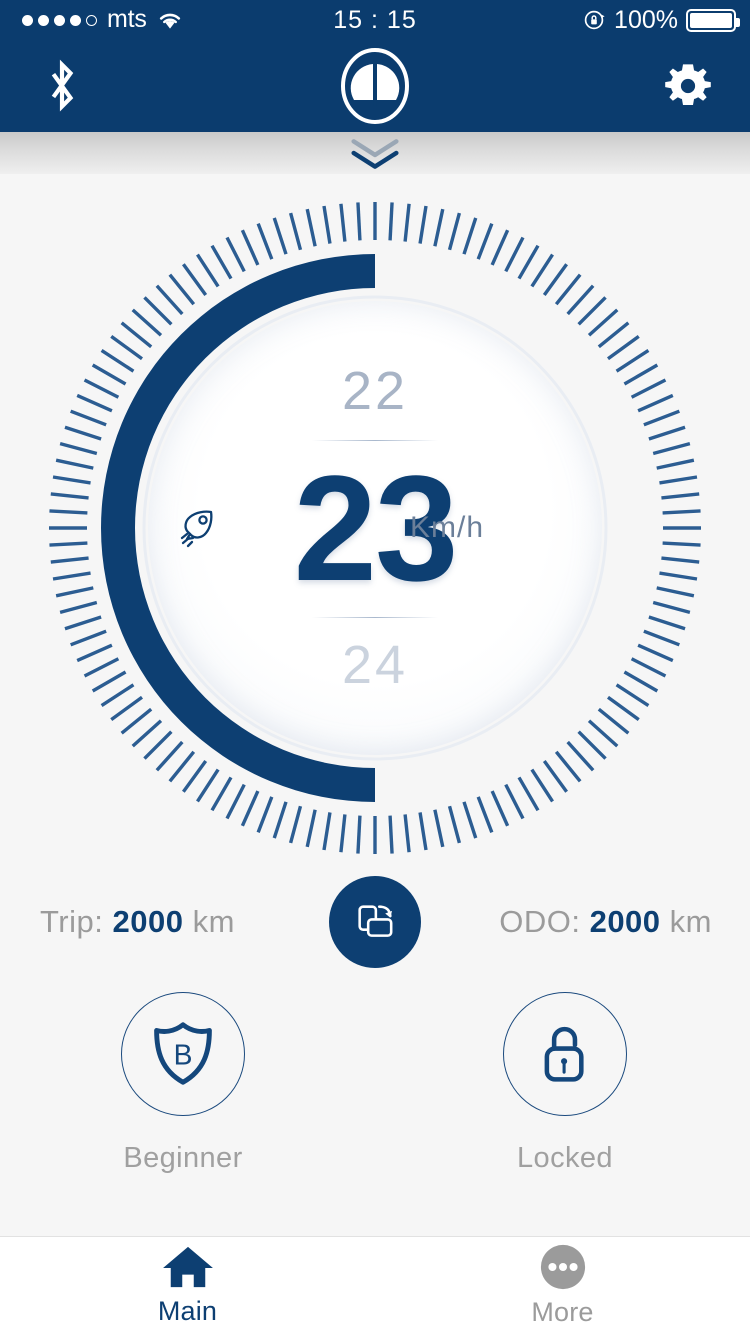 This screenshot has width=750, height=1334. I want to click on shield-b-icon: B, so click(183, 1053).